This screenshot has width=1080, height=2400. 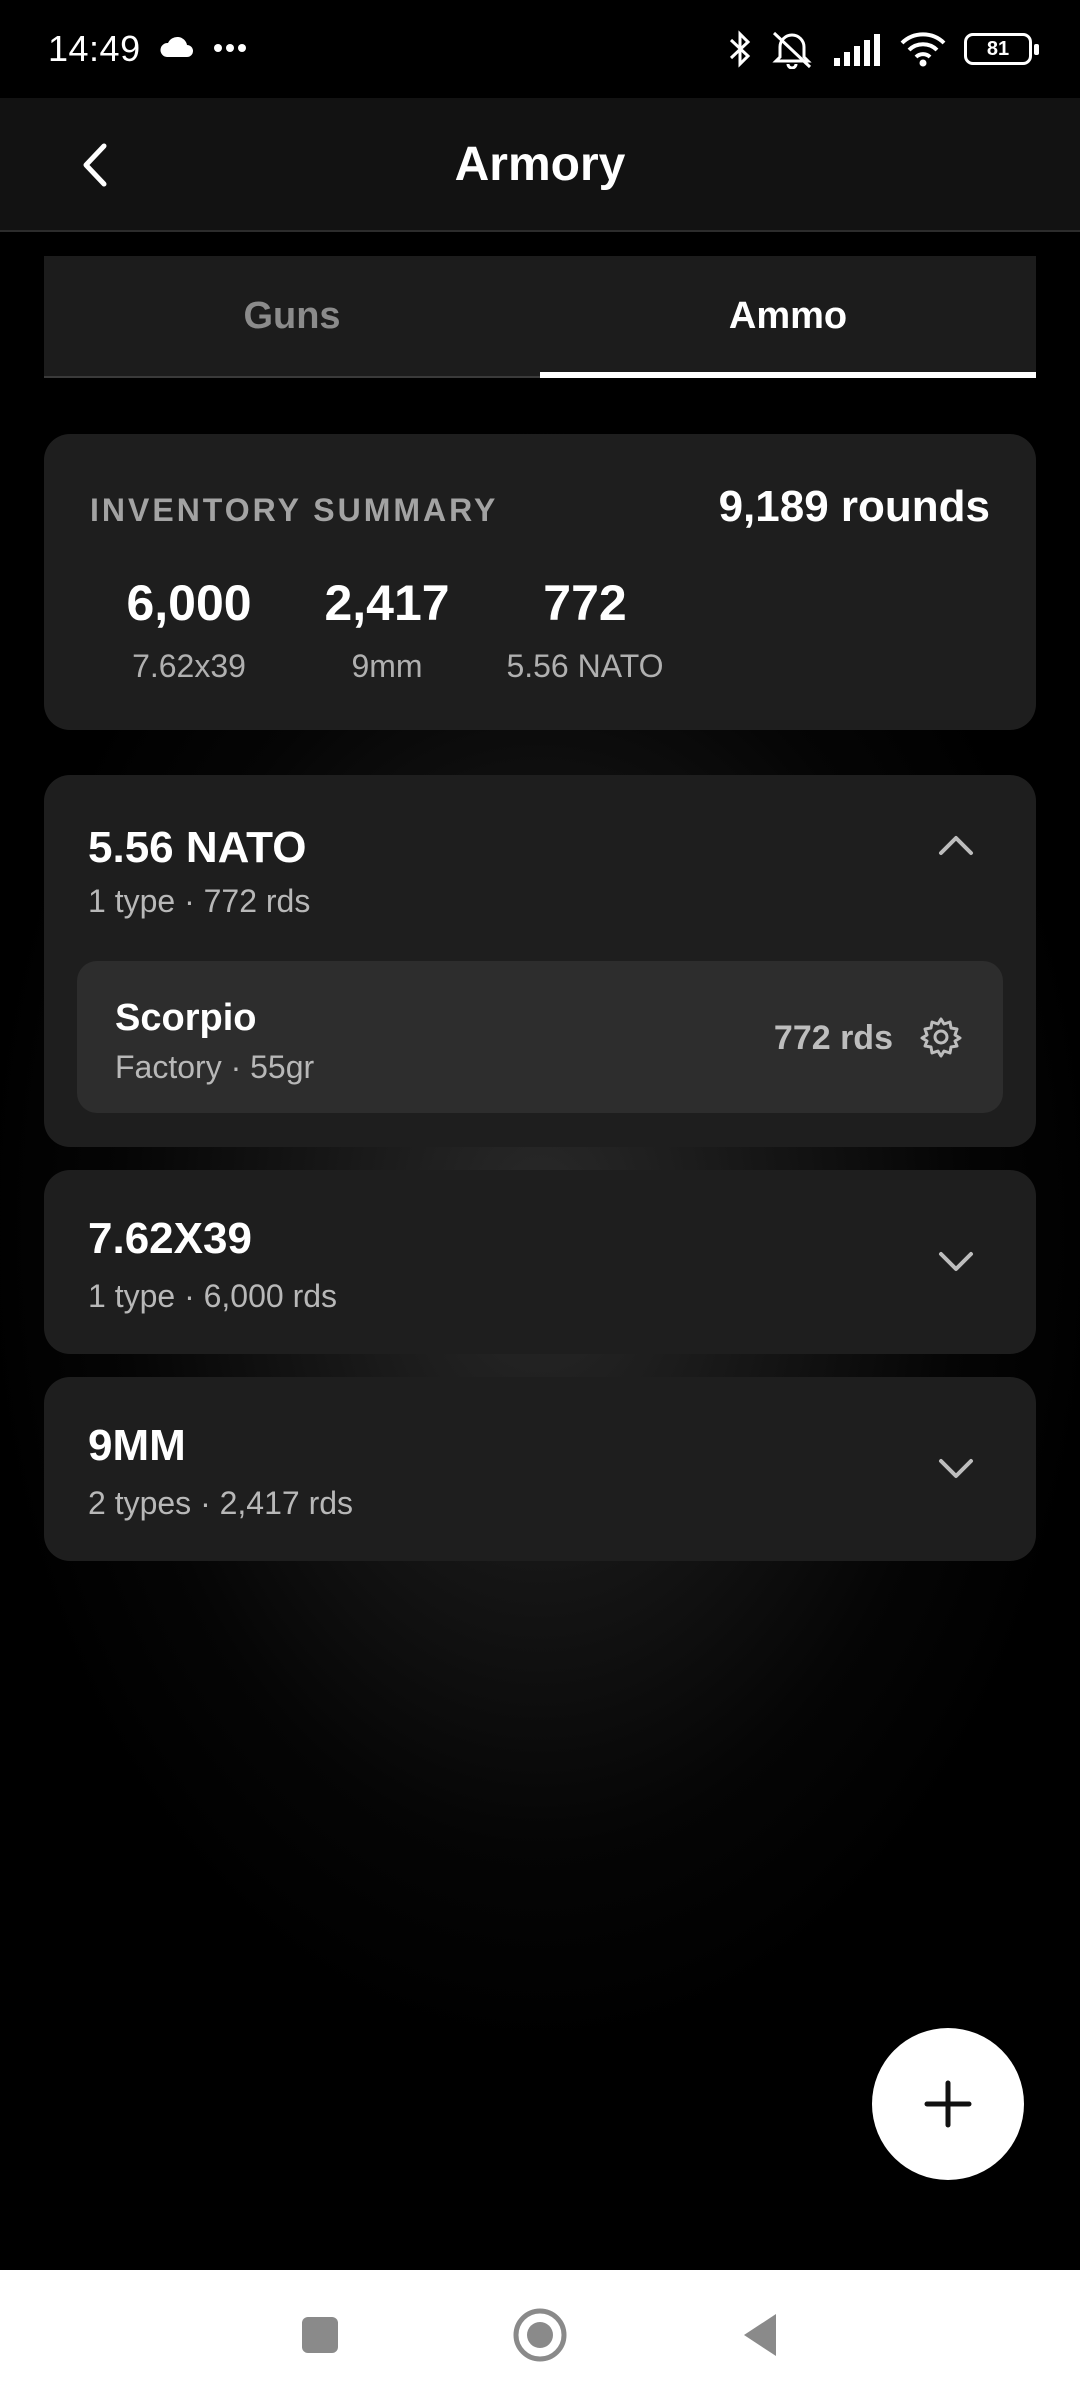 I want to click on item-settings-button, so click(x=941, y=1037).